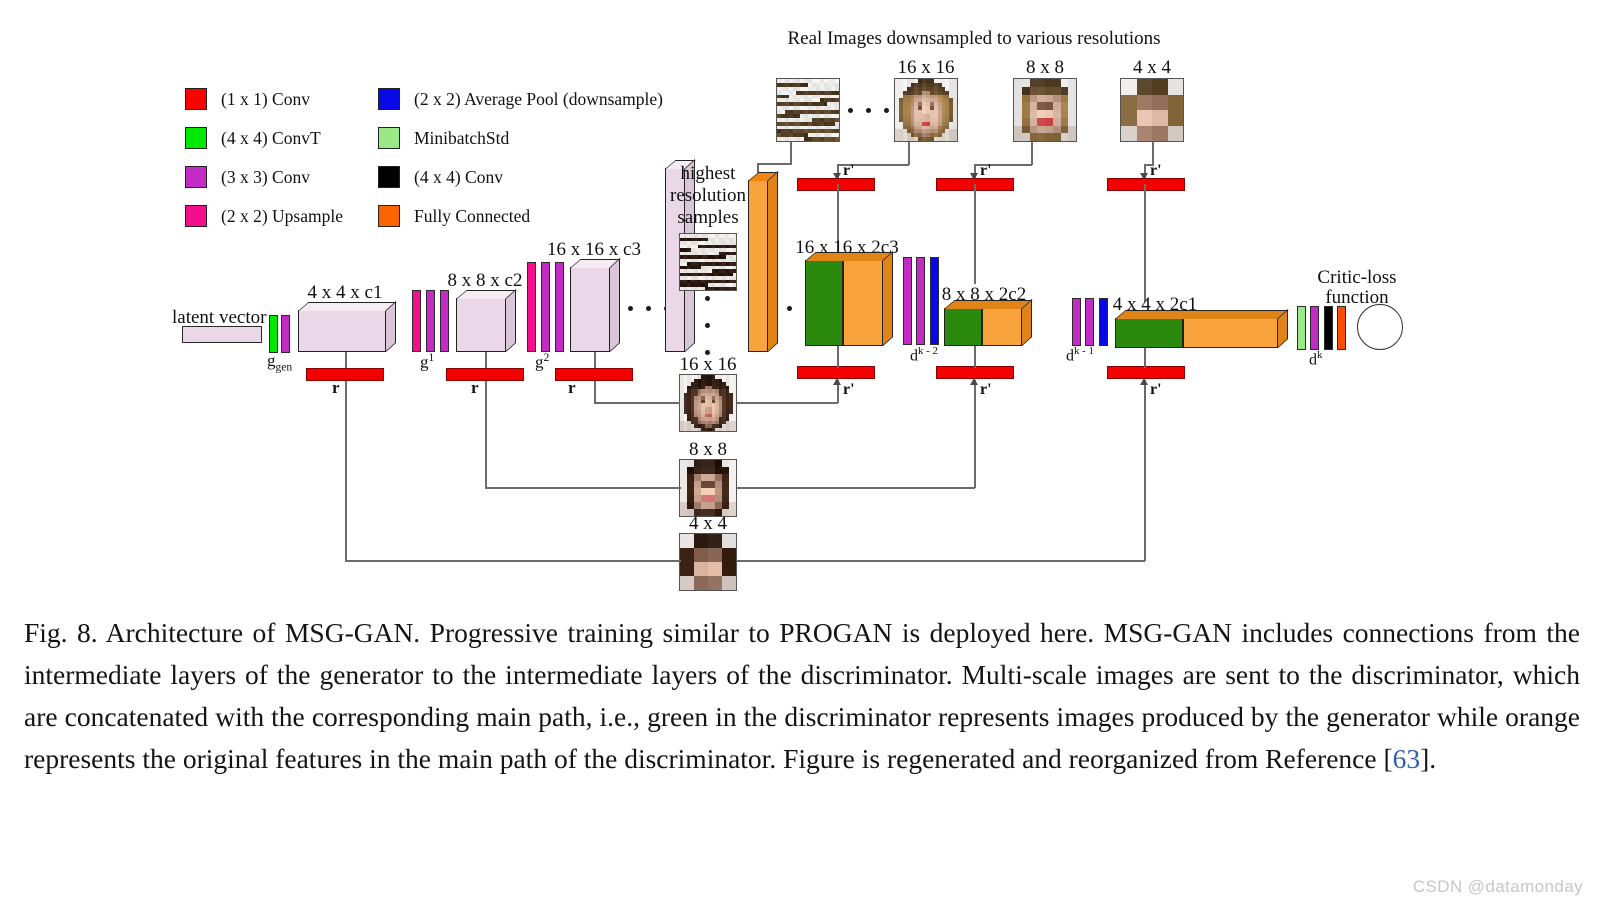 This screenshot has height=907, width=1603. Describe the element at coordinates (583, 488) in the screenshot. I see `link-r2-to-gen8` at that location.